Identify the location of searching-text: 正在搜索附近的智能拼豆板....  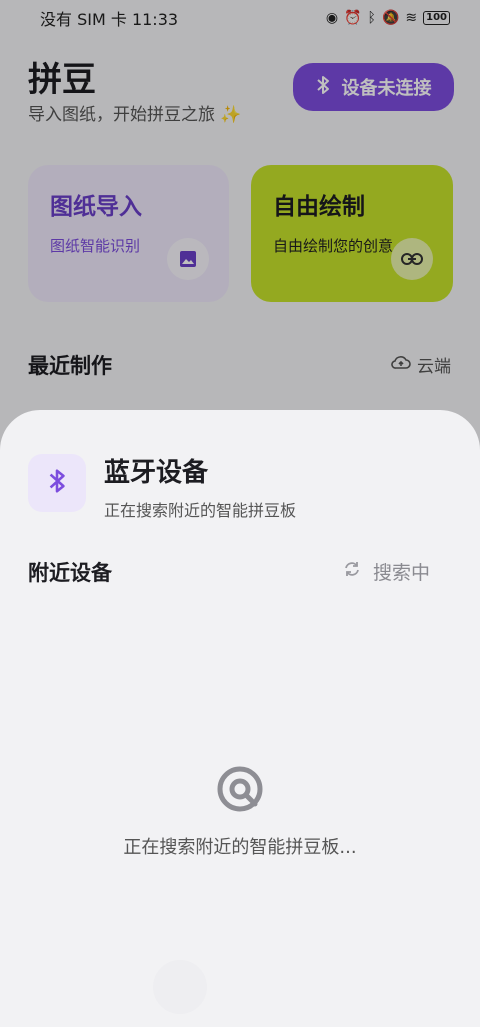
(240, 847).